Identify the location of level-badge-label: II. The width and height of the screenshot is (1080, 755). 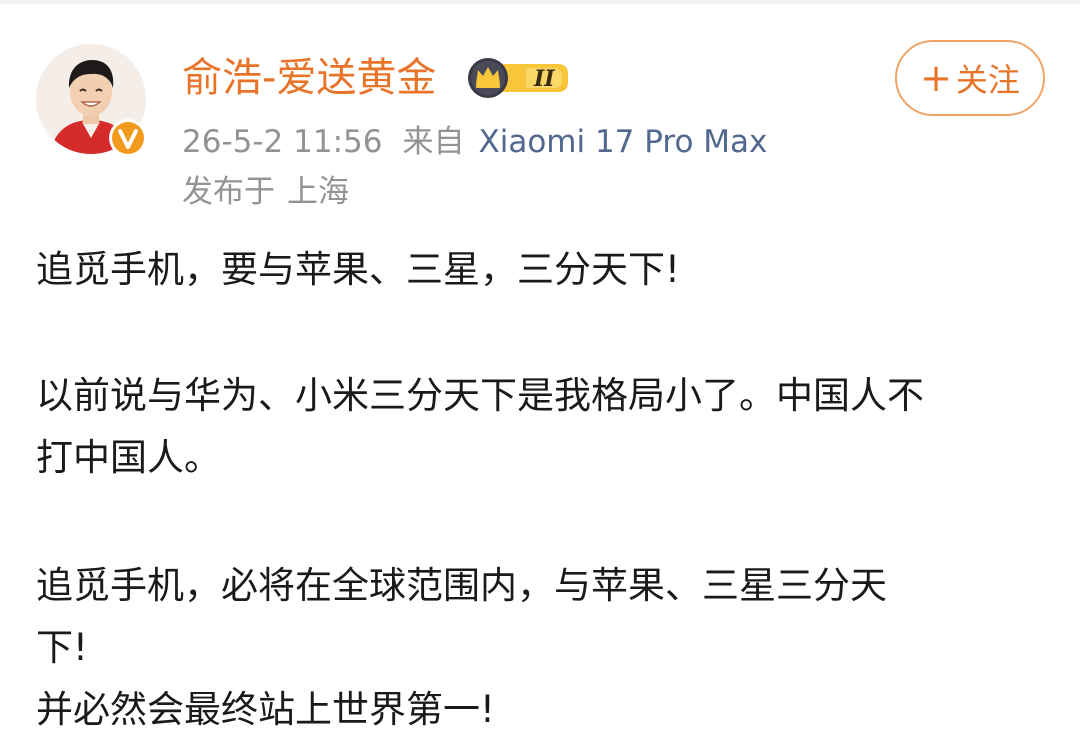
(544, 79).